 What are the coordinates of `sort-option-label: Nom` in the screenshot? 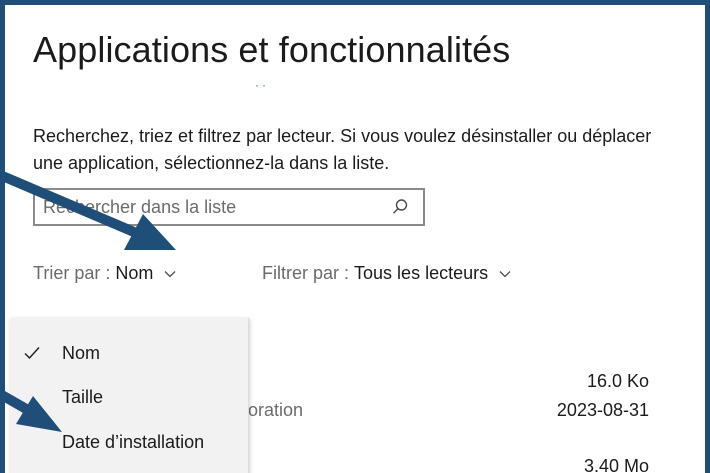 It's located at (81, 353).